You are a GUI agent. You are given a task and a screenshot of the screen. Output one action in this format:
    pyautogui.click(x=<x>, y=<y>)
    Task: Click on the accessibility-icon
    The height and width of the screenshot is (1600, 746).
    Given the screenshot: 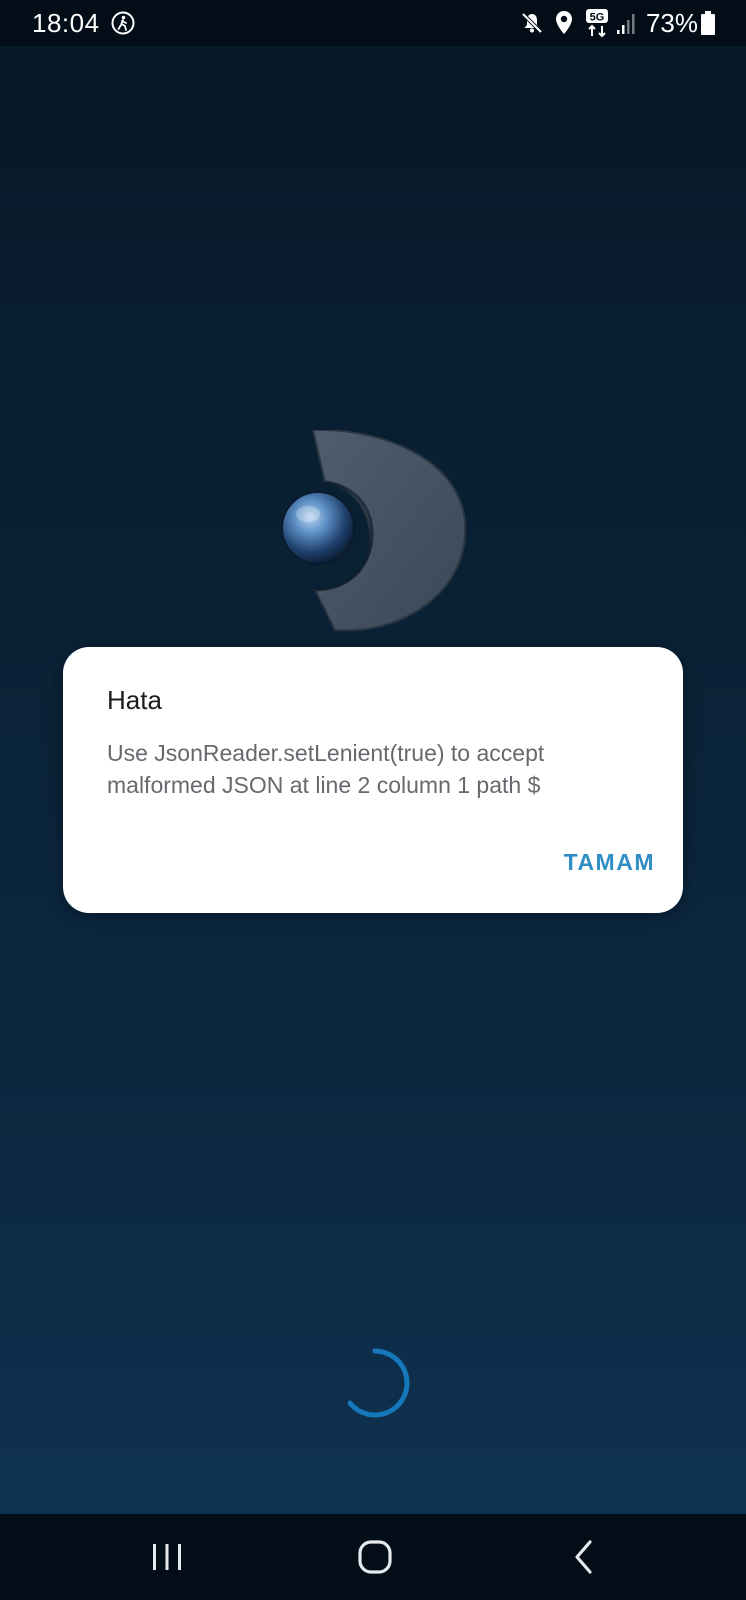 What is the action you would take?
    pyautogui.click(x=123, y=23)
    